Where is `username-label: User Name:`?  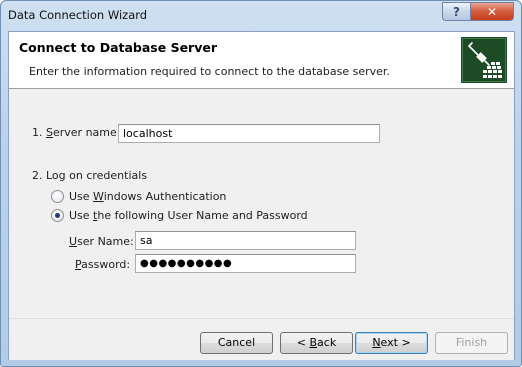
username-label: User Name: is located at coordinates (101, 241).